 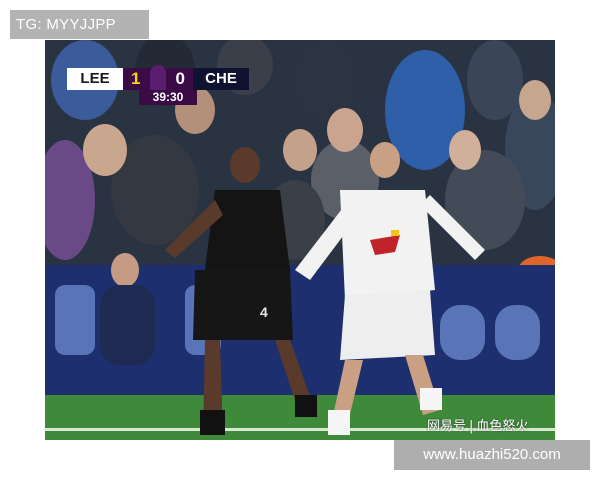 I want to click on match-clock: 39:30, so click(x=168, y=97).